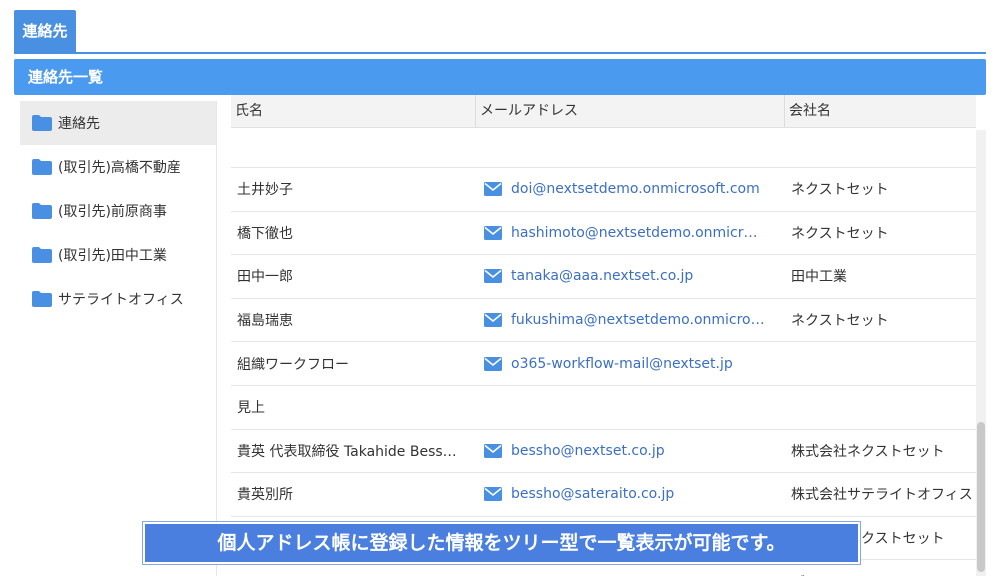  Describe the element at coordinates (265, 233) in the screenshot. I see `cell-name: 橋下徹也` at that location.